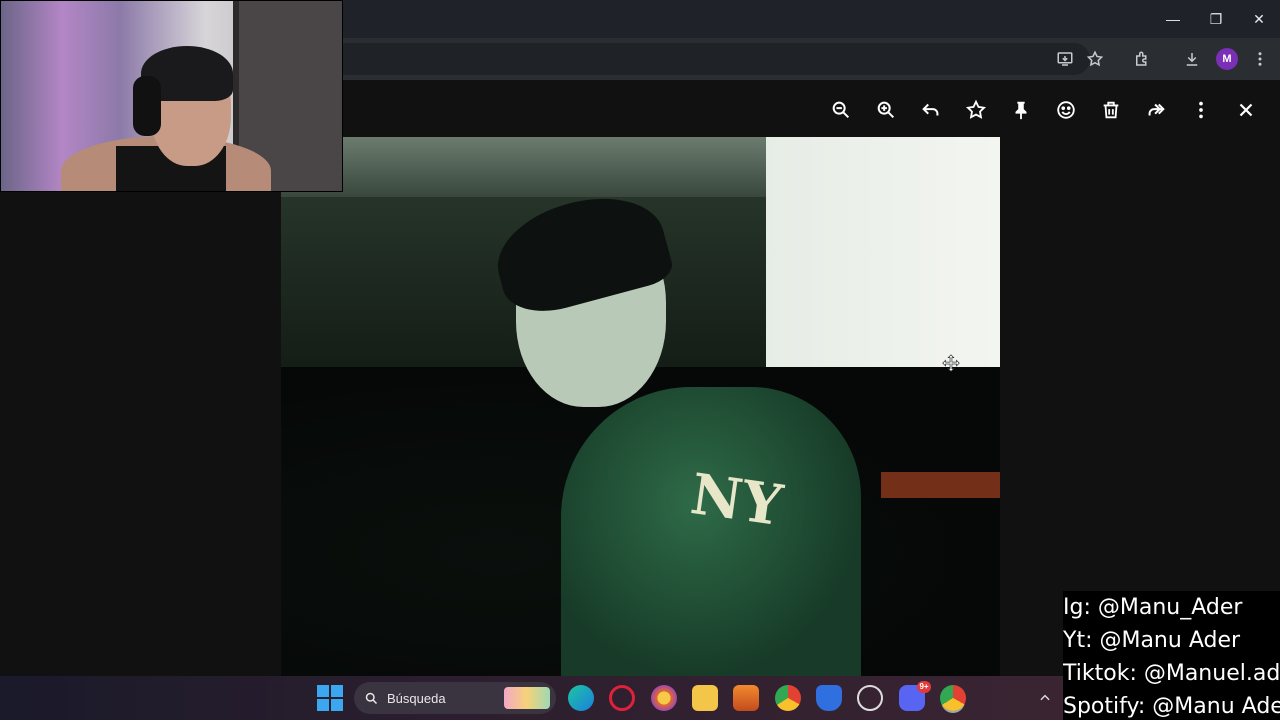  What do you see at coordinates (1216, 19) in the screenshot?
I see `restore-button: ❐` at bounding box center [1216, 19].